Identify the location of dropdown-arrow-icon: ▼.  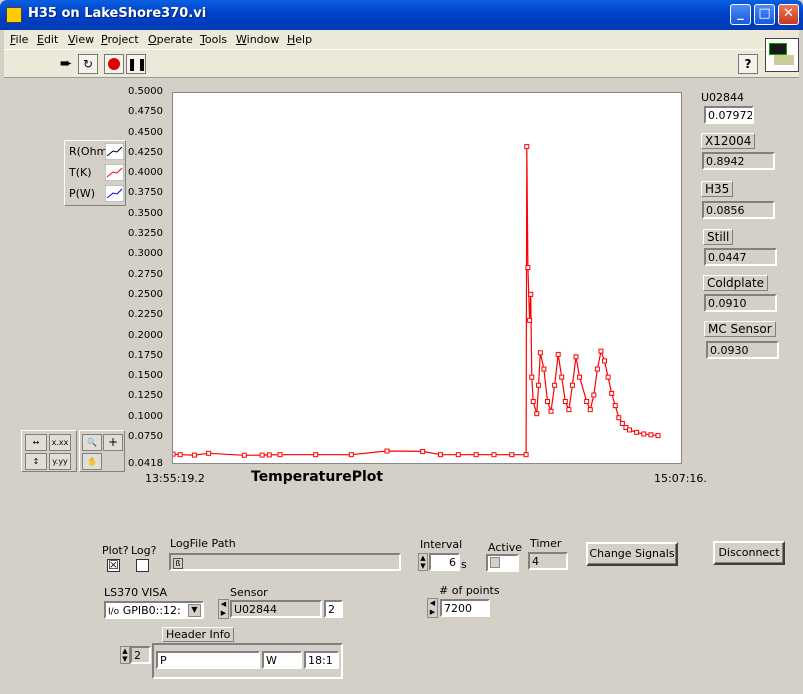
(194, 610).